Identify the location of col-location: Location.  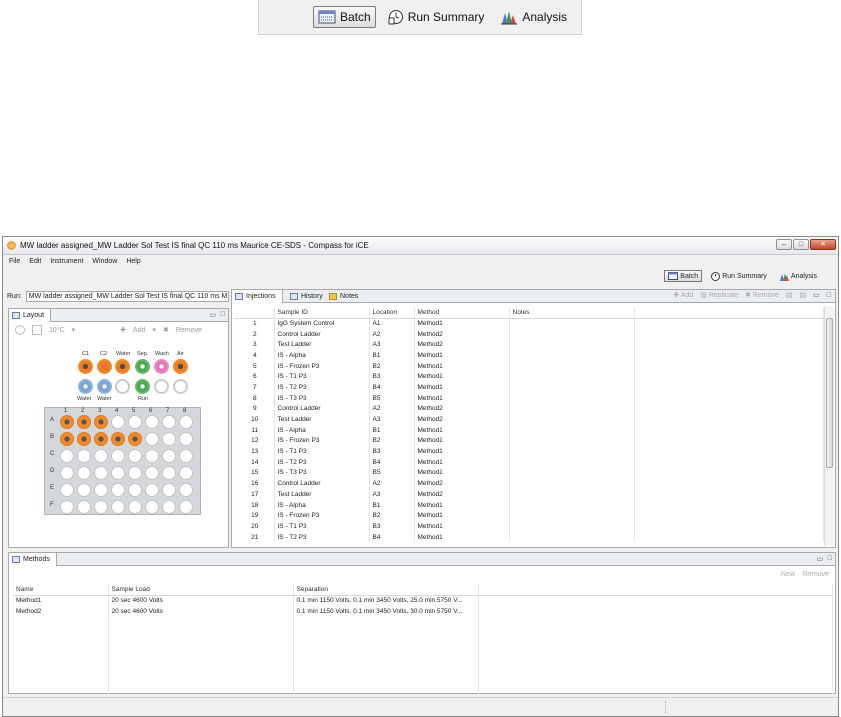
(392, 313).